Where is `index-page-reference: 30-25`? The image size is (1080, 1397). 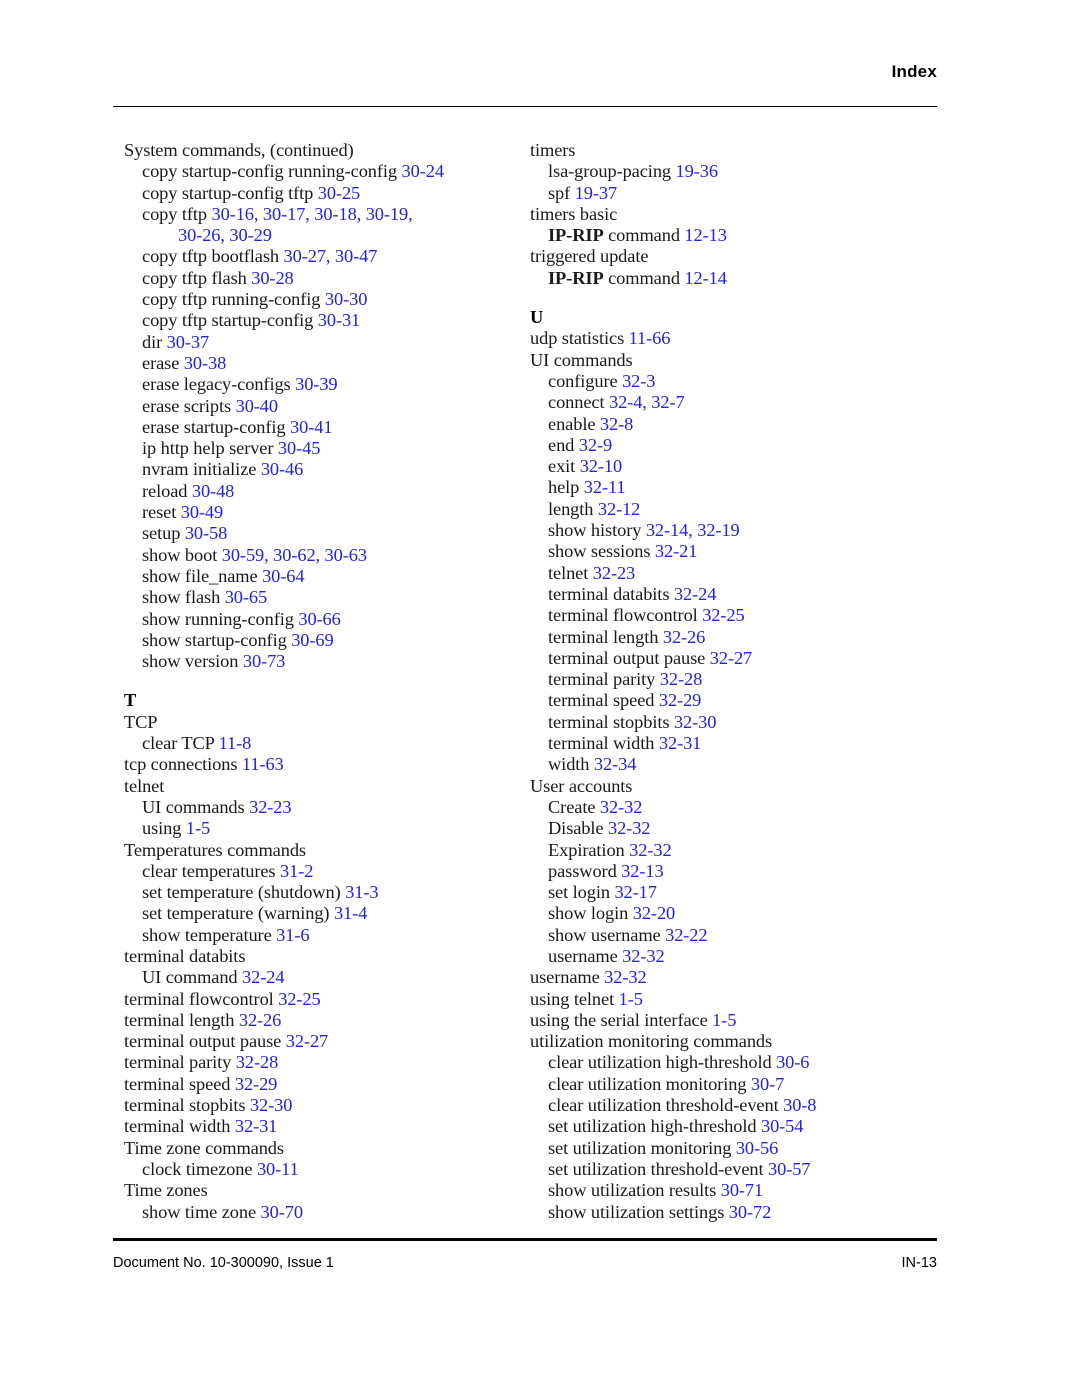 index-page-reference: 30-25 is located at coordinates (339, 193).